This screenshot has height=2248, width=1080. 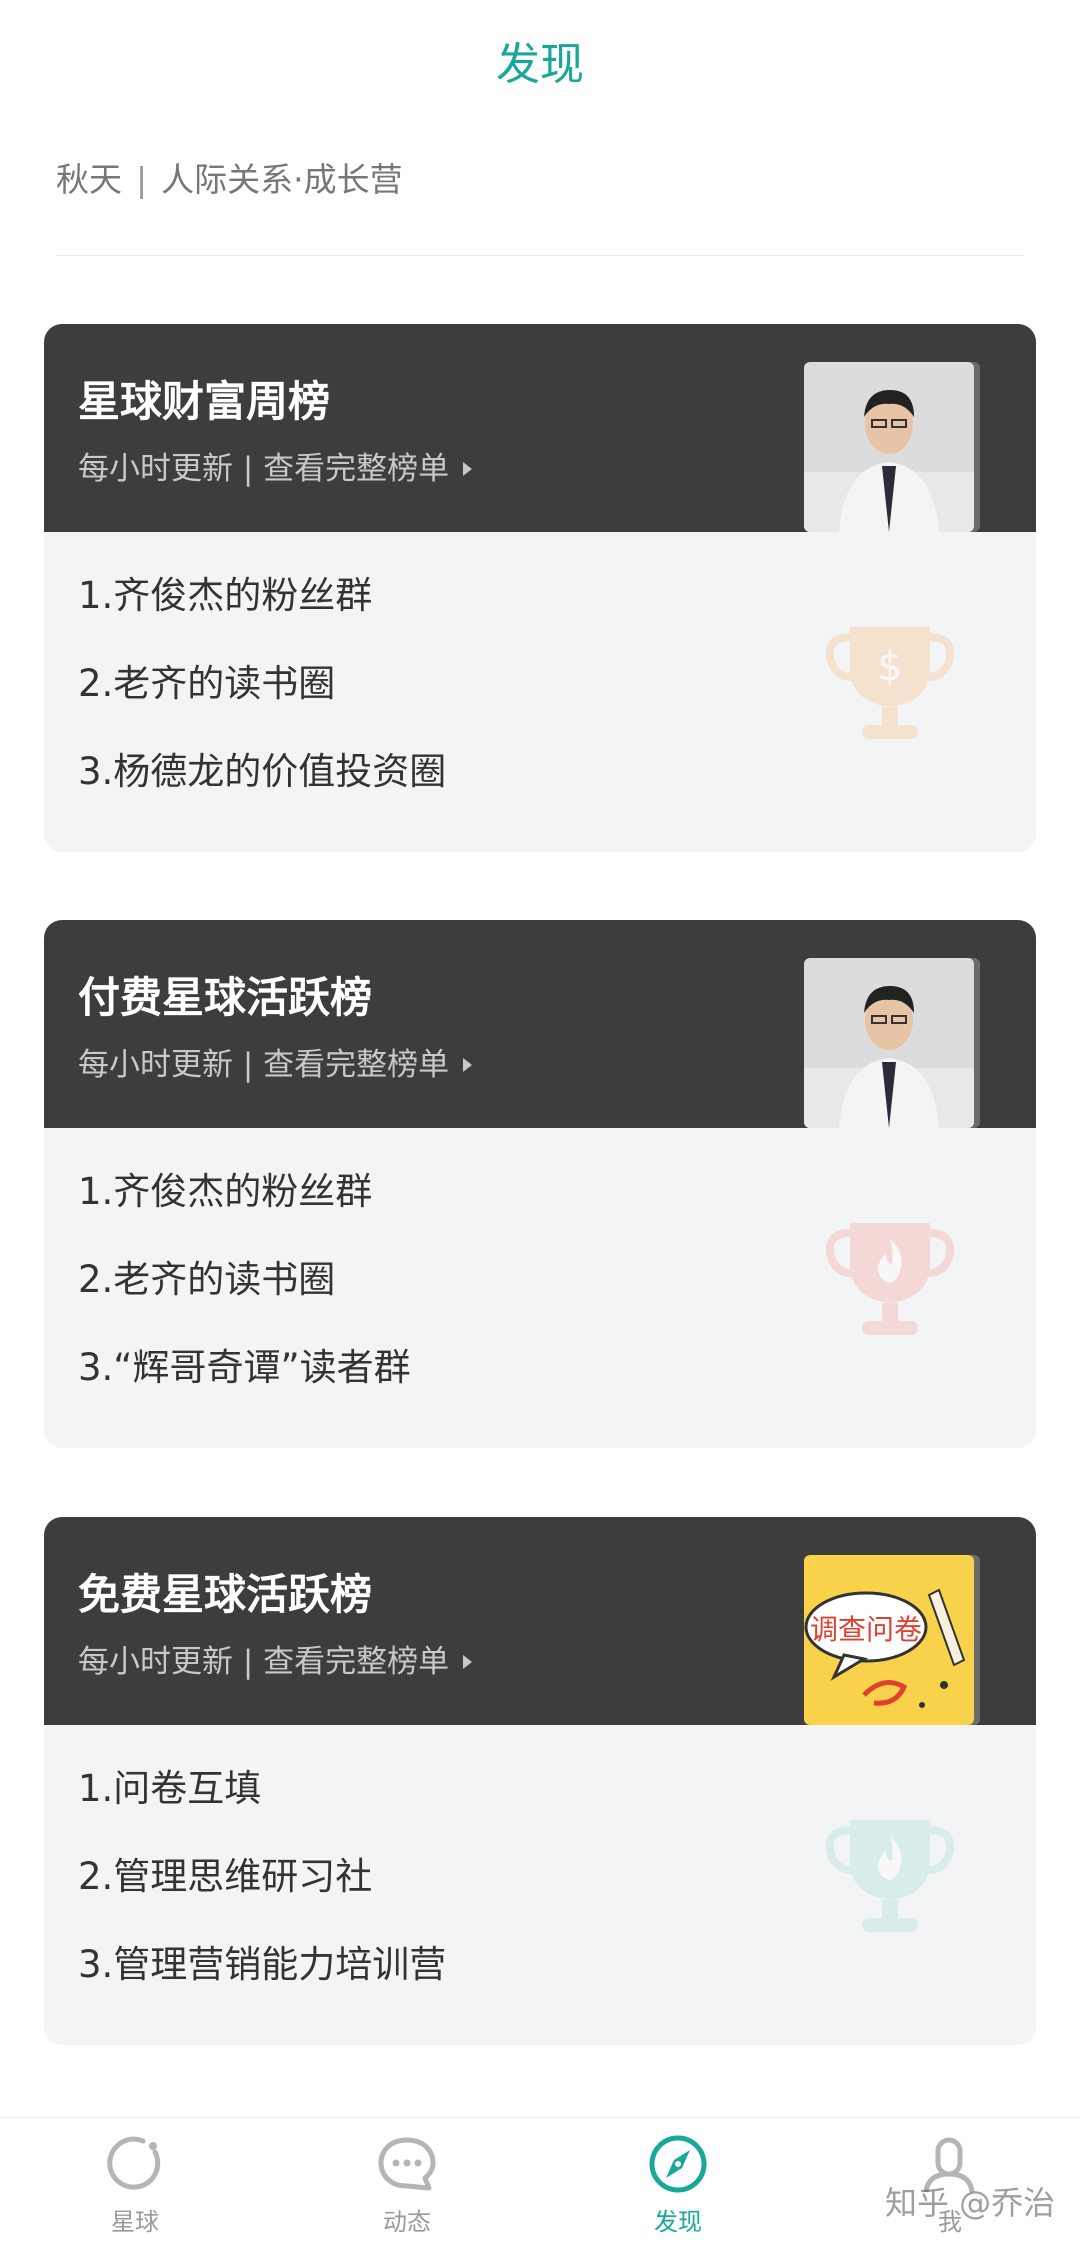 I want to click on survey-illustration-icon: 调查问卷, so click(x=889, y=1640).